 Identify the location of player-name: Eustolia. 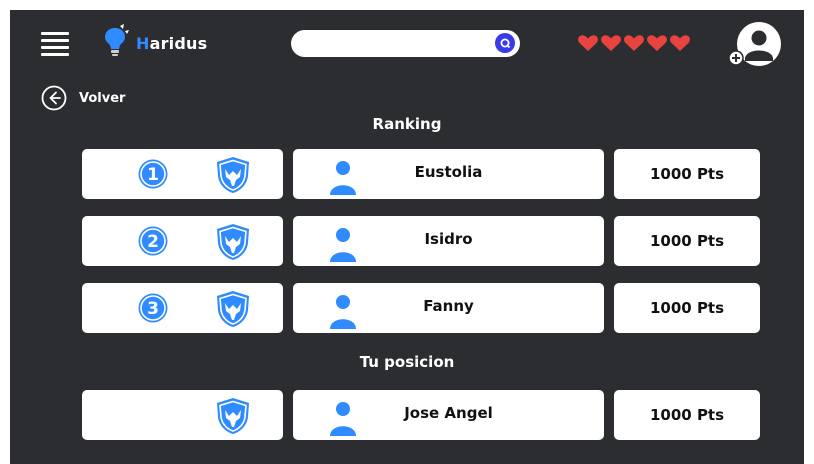
(448, 172).